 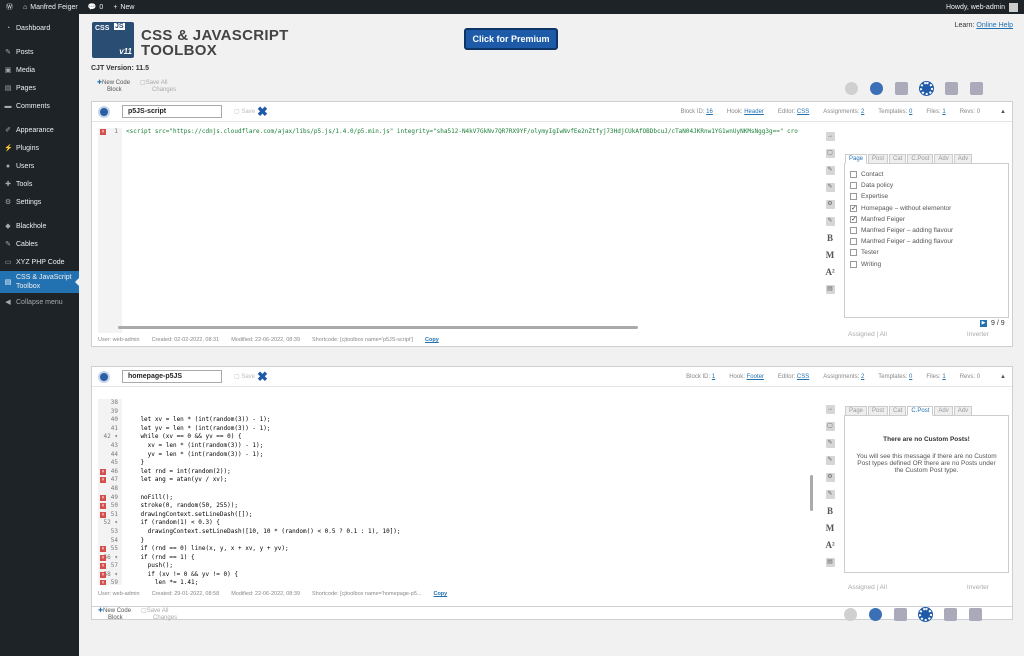 What do you see at coordinates (172, 111) in the screenshot?
I see `block-name-input: p5JS-script` at bounding box center [172, 111].